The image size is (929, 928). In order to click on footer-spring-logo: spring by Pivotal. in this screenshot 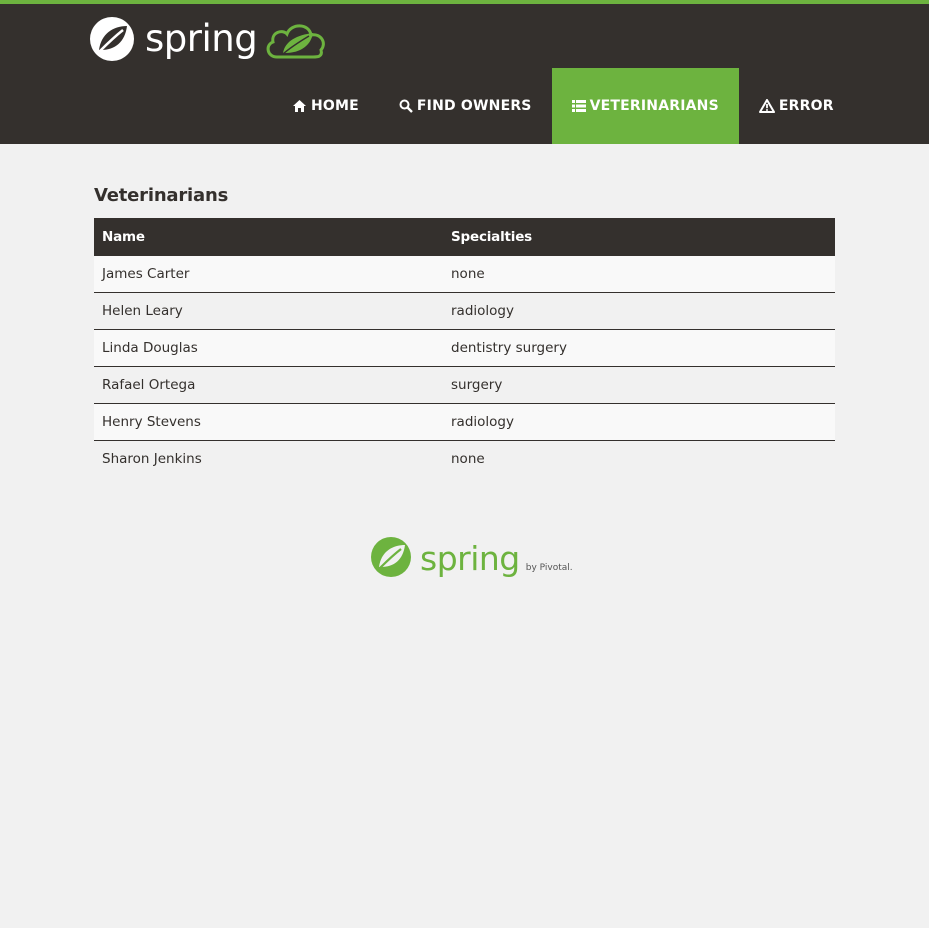, I will do `click(471, 557)`.